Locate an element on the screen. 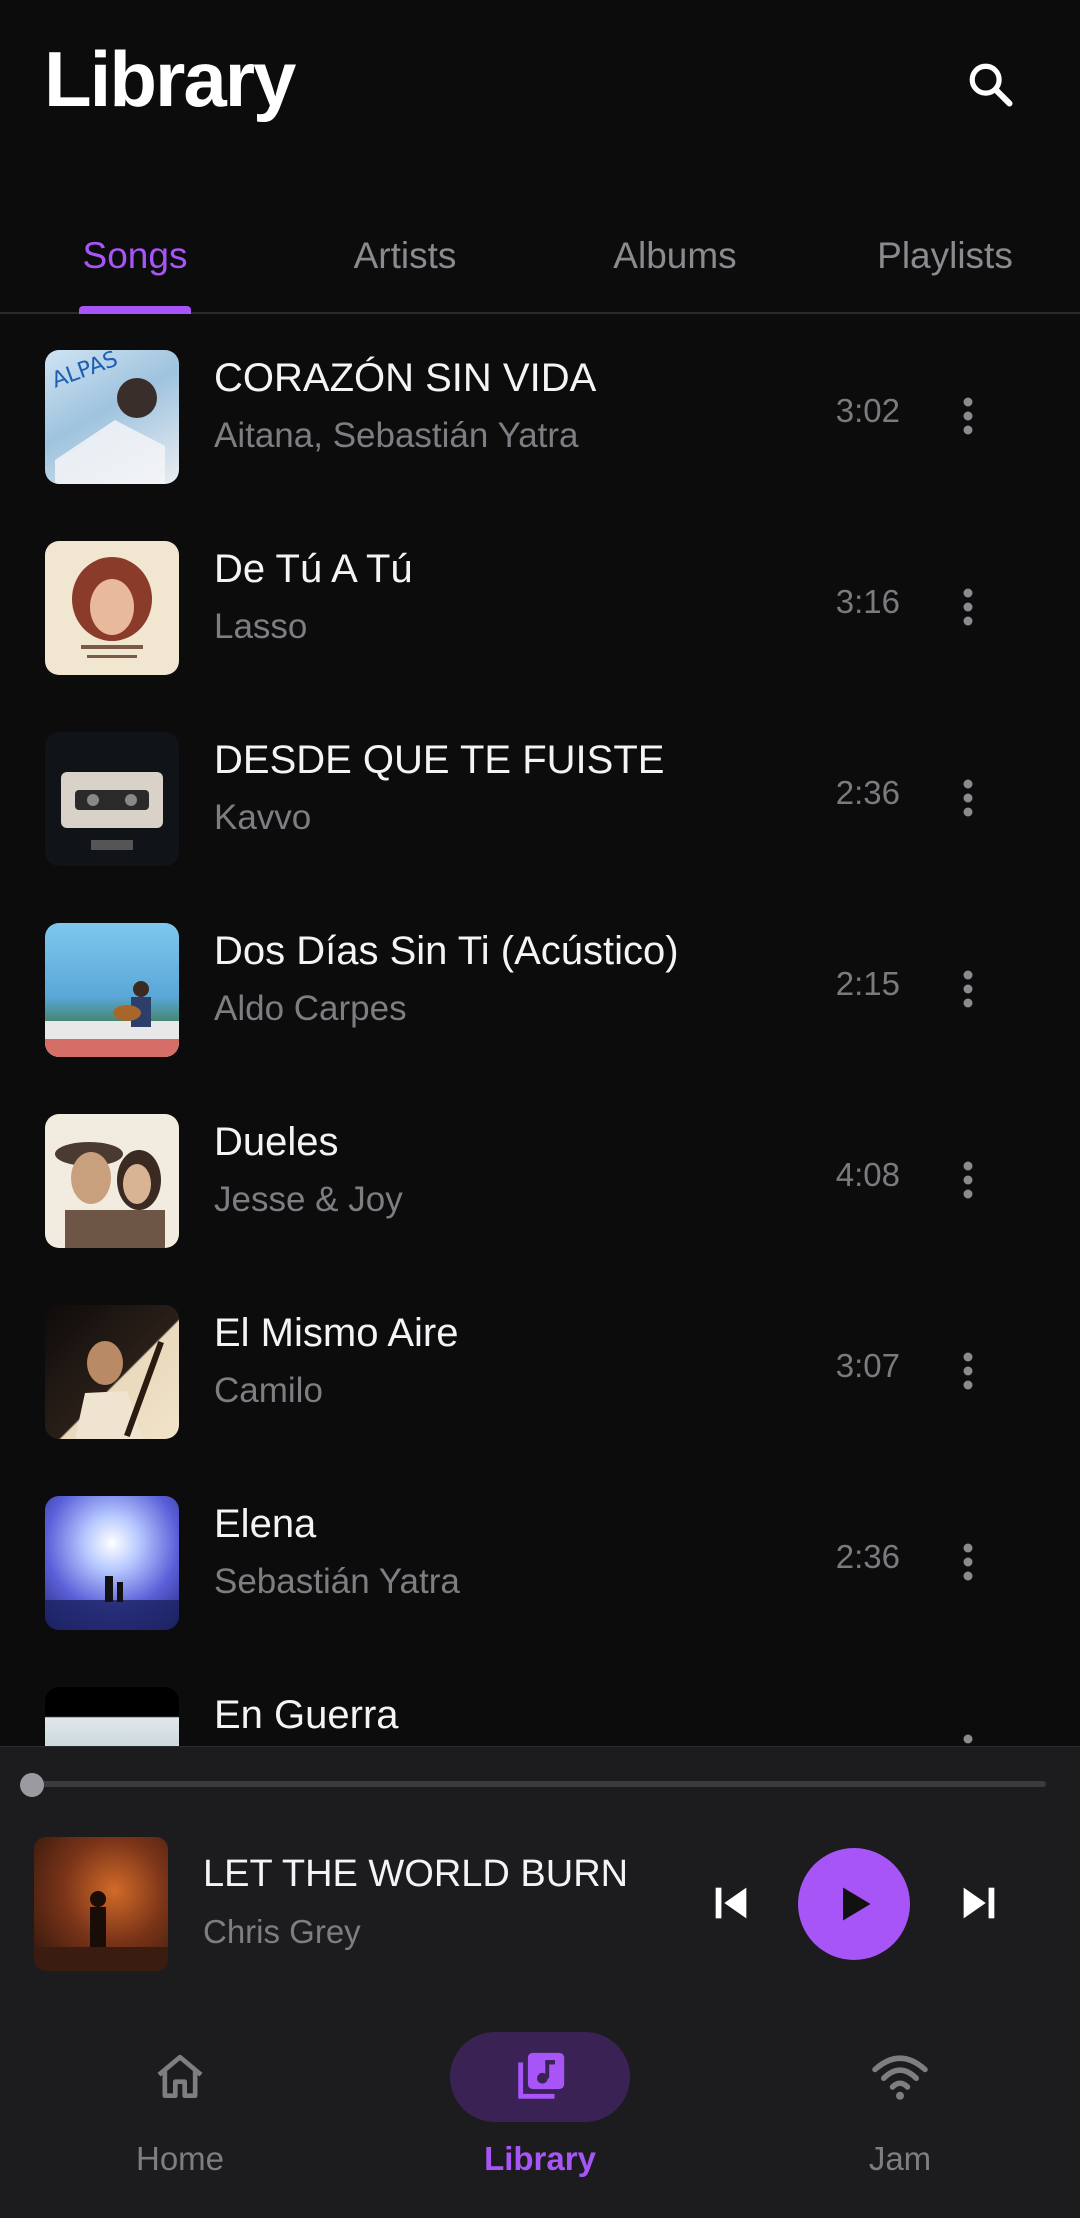 Image resolution: width=1080 pixels, height=2218 pixels. song-title: De Tú A Tú is located at coordinates (313, 569).